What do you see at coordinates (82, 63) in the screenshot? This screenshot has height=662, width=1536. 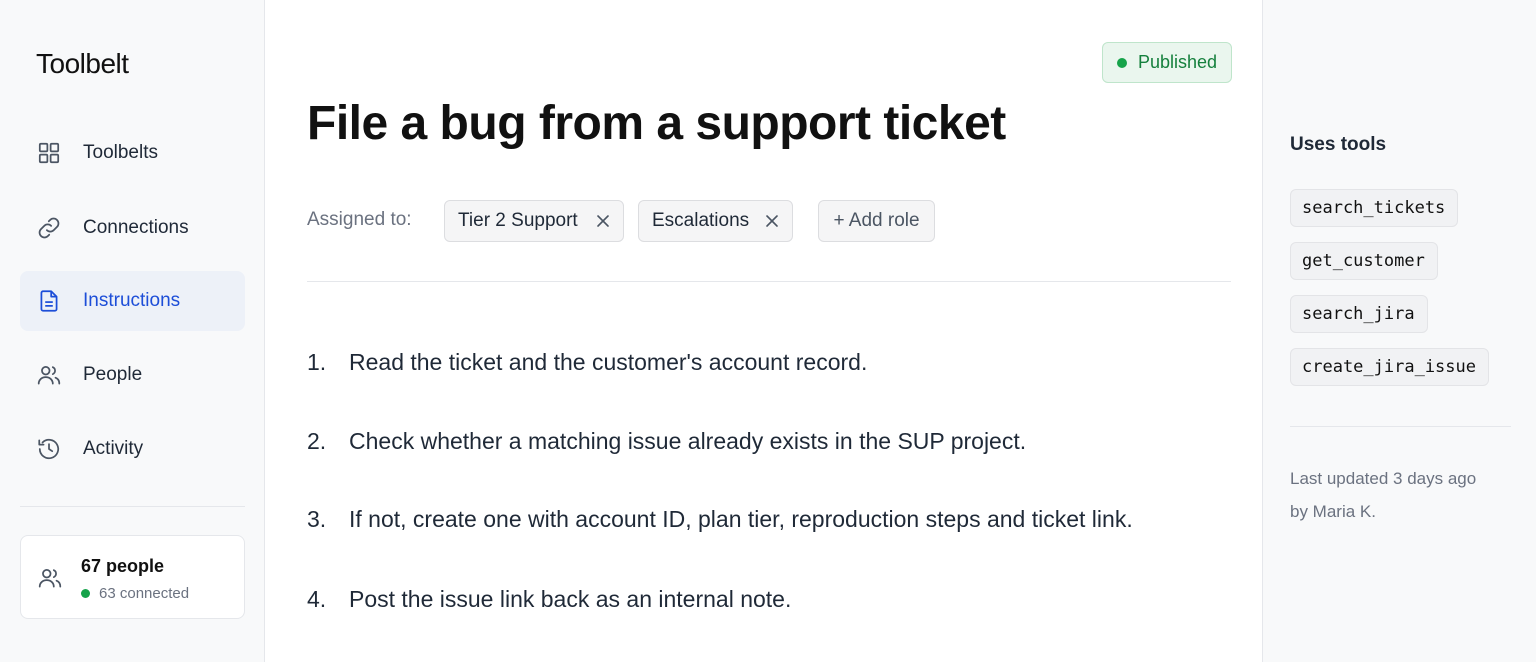 I see `brand-logo: Toolbelt` at bounding box center [82, 63].